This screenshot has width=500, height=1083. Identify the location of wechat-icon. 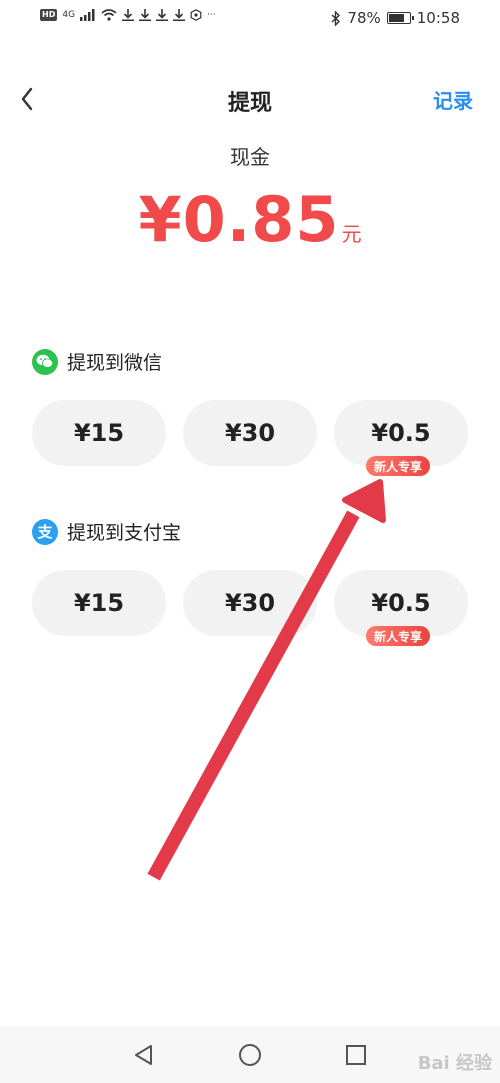
(45, 361).